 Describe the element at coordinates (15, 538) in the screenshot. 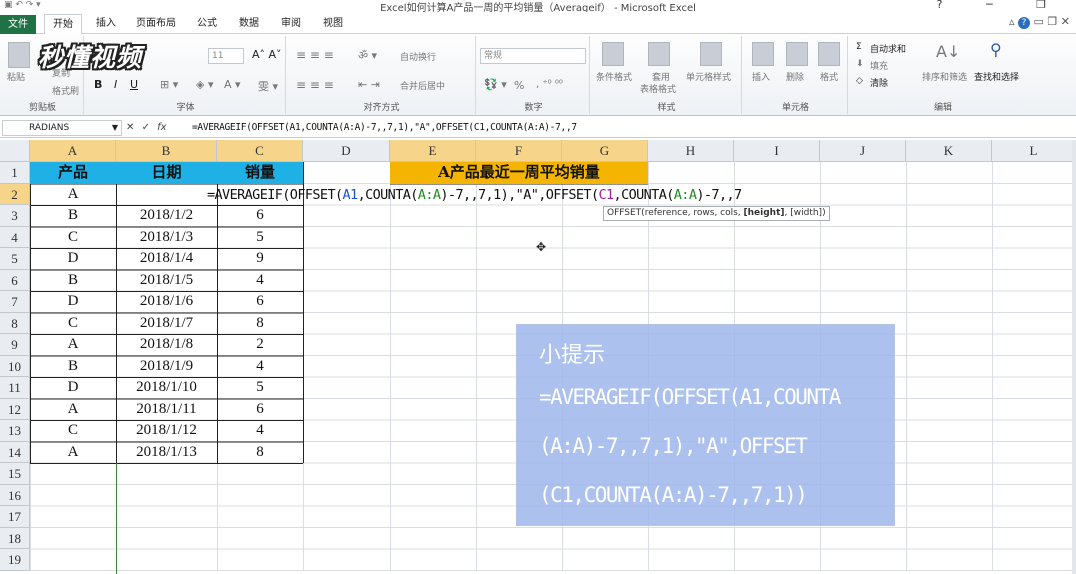

I see `row-header-18: 18` at that location.